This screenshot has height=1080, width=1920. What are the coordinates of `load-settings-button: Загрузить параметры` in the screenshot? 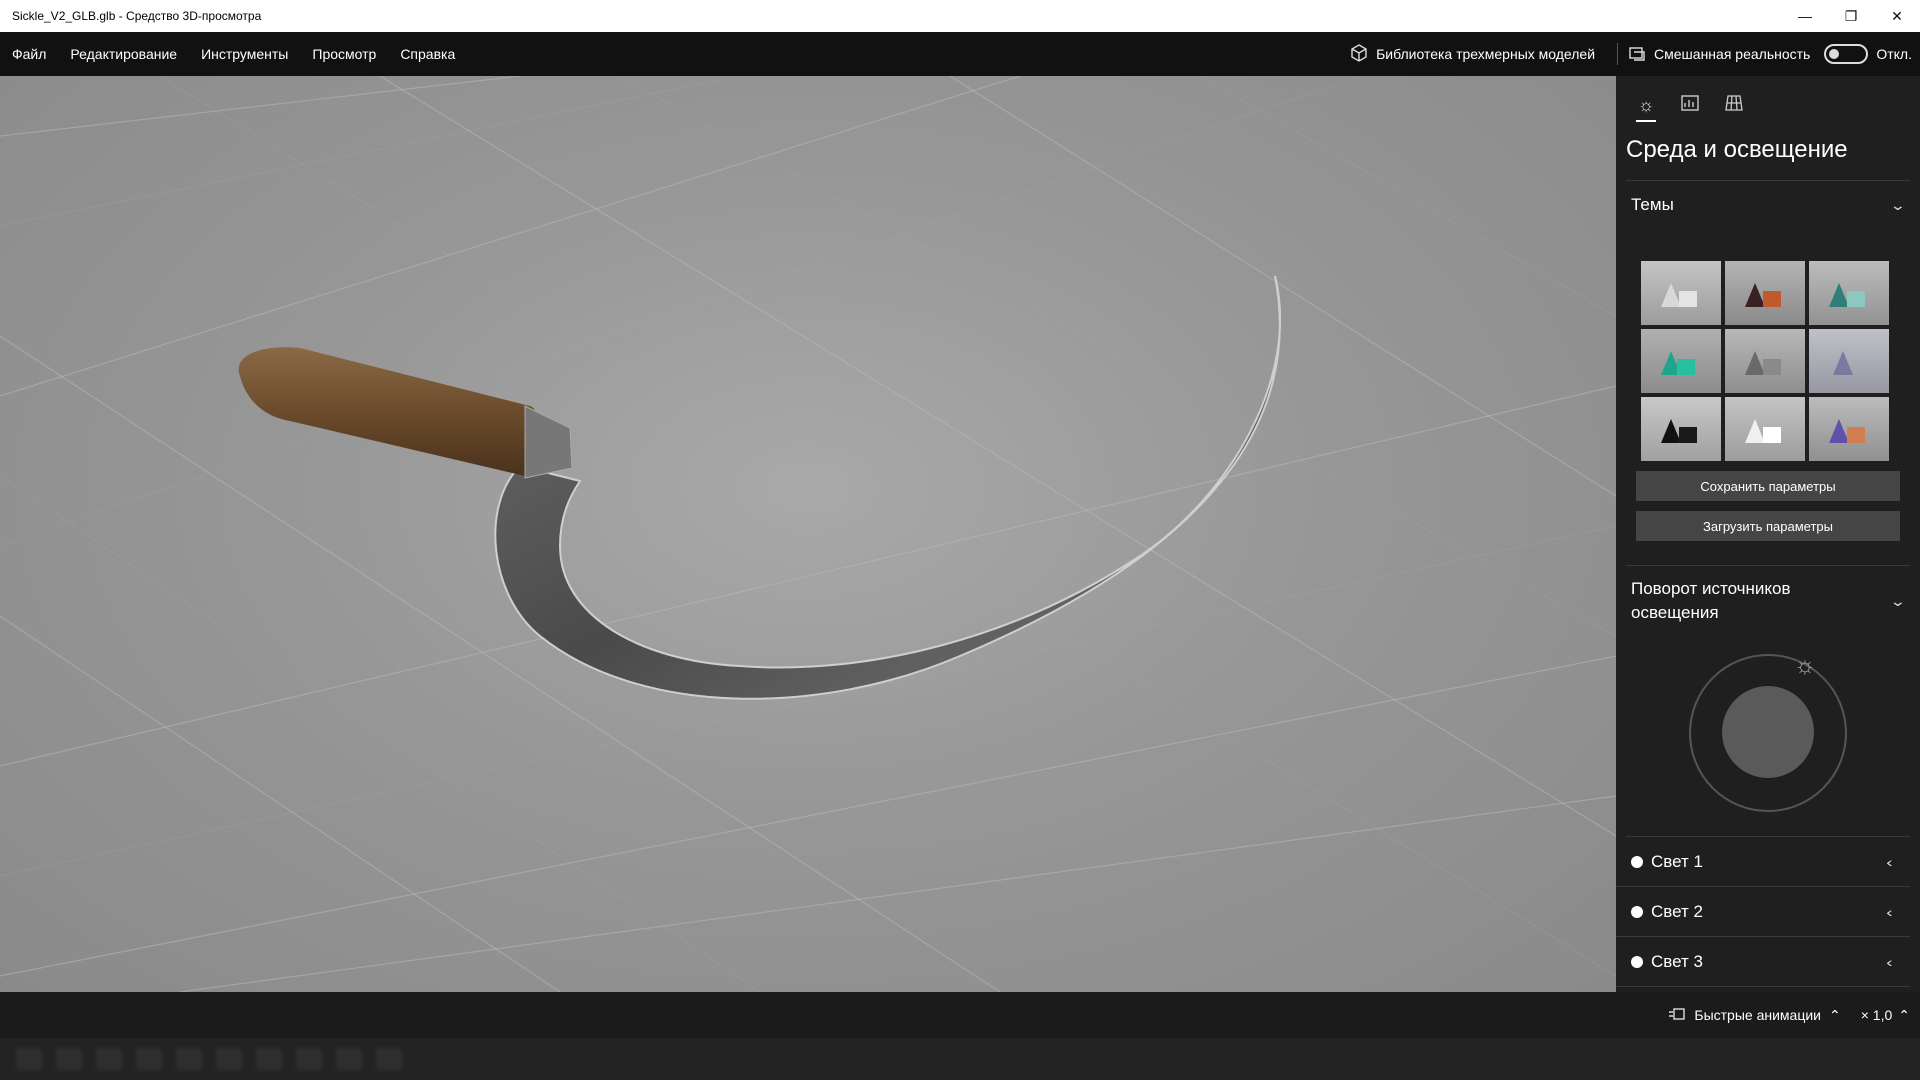 It's located at (1768, 526).